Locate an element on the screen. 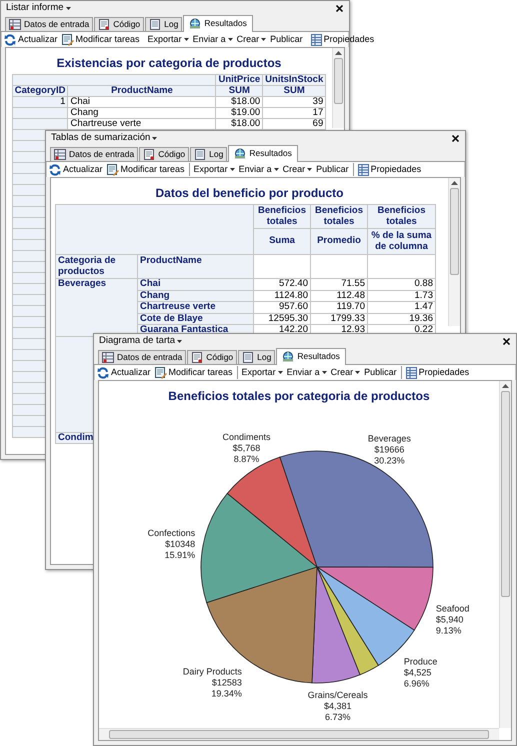  table-cell: 572.40 is located at coordinates (282, 284).